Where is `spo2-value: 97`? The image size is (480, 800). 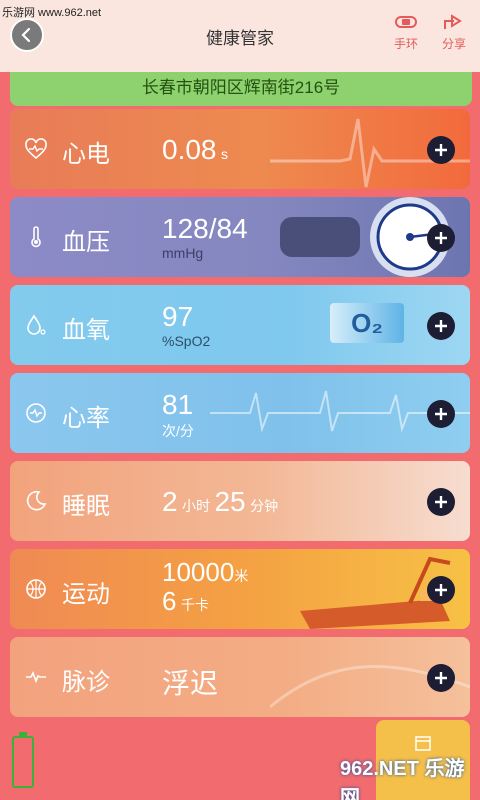 spo2-value: 97 is located at coordinates (178, 316).